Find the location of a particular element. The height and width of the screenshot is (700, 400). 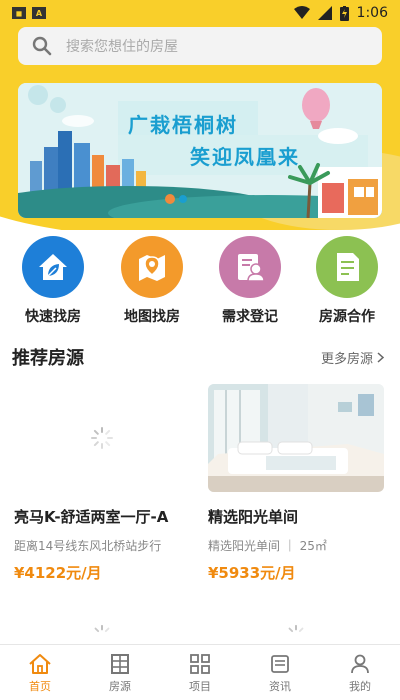

chevron-right-icon is located at coordinates (380, 357).